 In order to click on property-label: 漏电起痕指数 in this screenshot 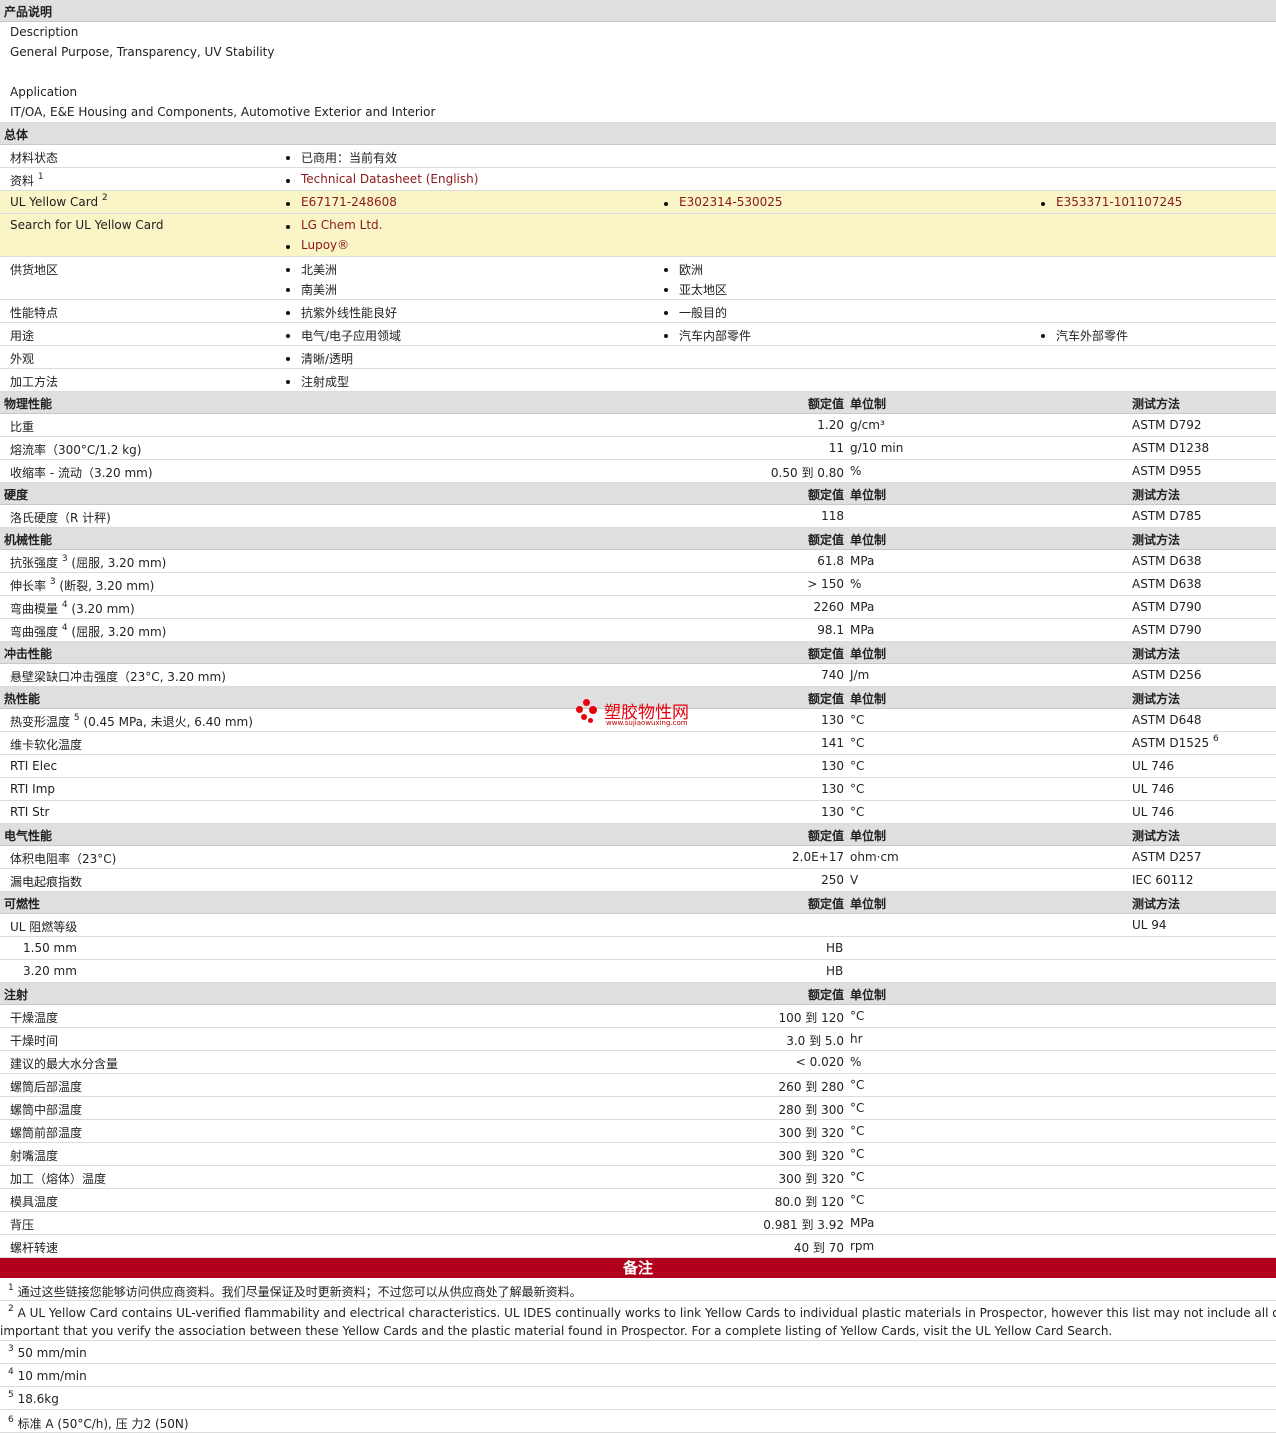, I will do `click(46, 882)`.